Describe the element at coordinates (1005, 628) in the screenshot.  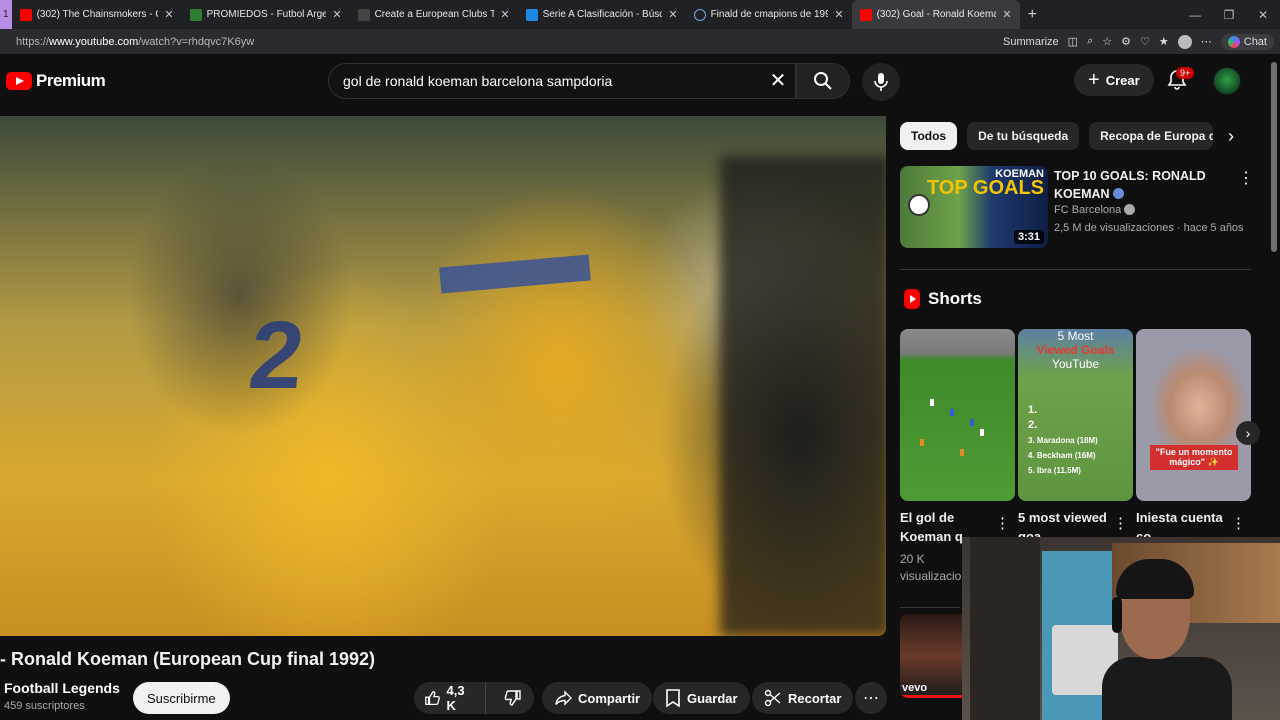
I see `webcam-background-door` at that location.